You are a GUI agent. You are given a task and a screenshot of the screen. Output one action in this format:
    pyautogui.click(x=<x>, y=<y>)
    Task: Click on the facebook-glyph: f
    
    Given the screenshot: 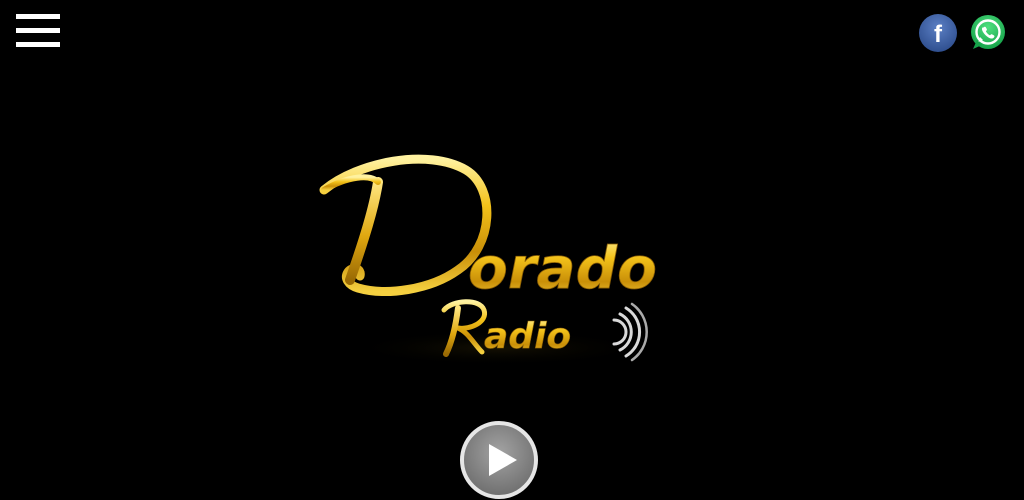 What is the action you would take?
    pyautogui.click(x=938, y=34)
    